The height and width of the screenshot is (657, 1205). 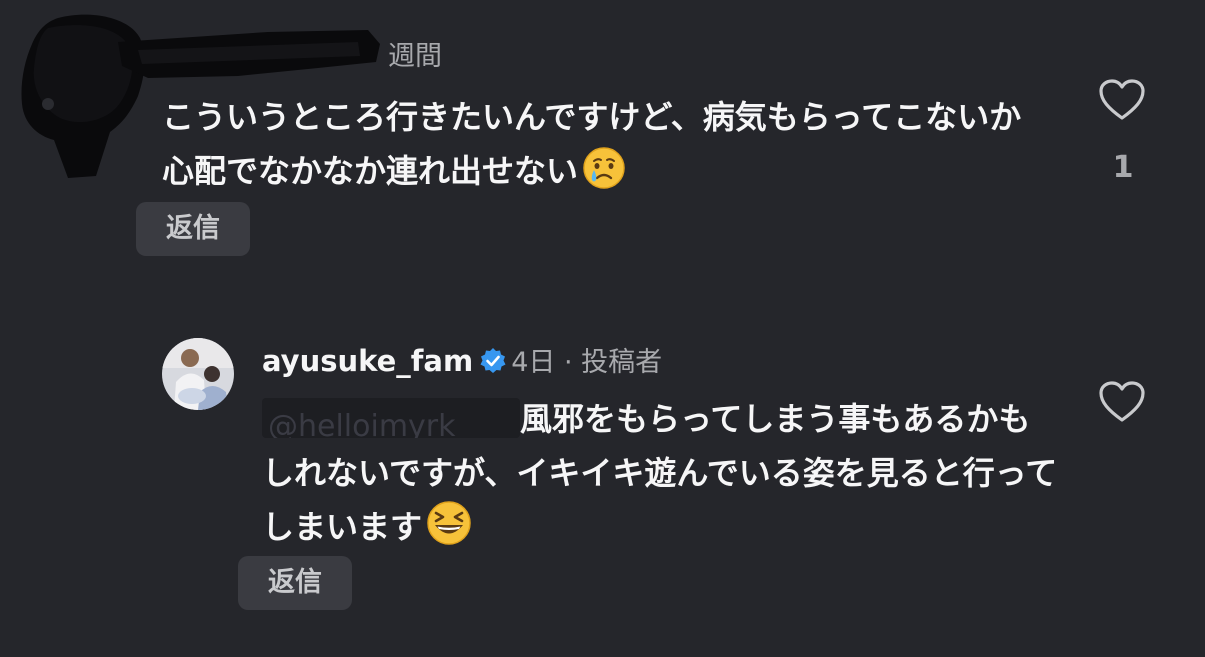 I want to click on comment-text: こういうところ行きたいんですけど、病気もらってこないか心配でなかなか連れ出せない, so click(x=602, y=148).